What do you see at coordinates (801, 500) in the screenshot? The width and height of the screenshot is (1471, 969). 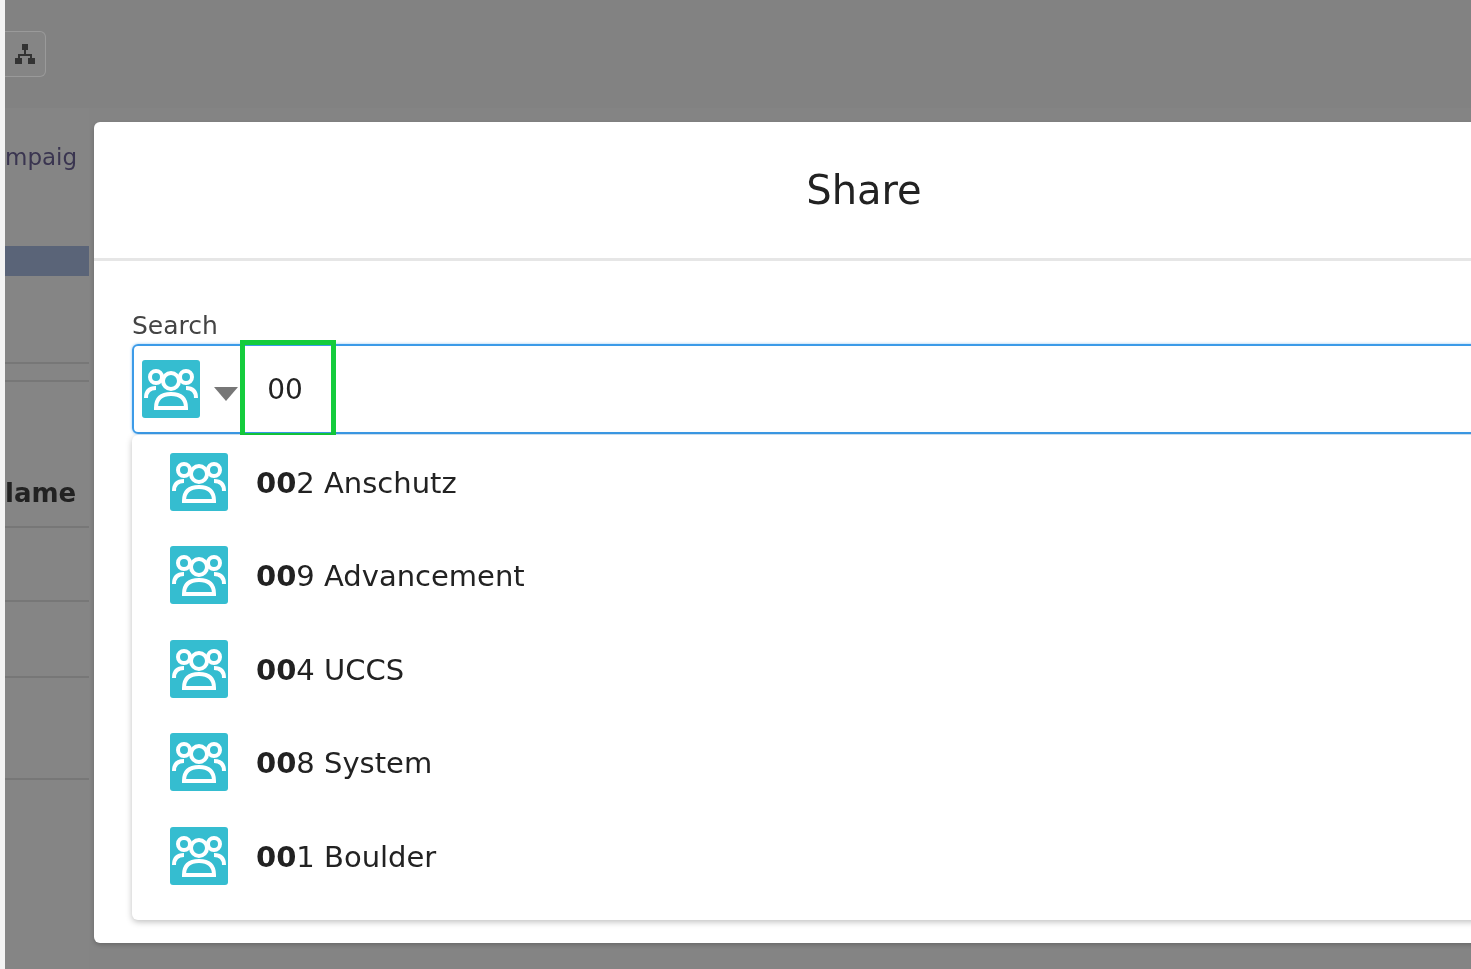 I see `result-item: 002 Anschutz` at bounding box center [801, 500].